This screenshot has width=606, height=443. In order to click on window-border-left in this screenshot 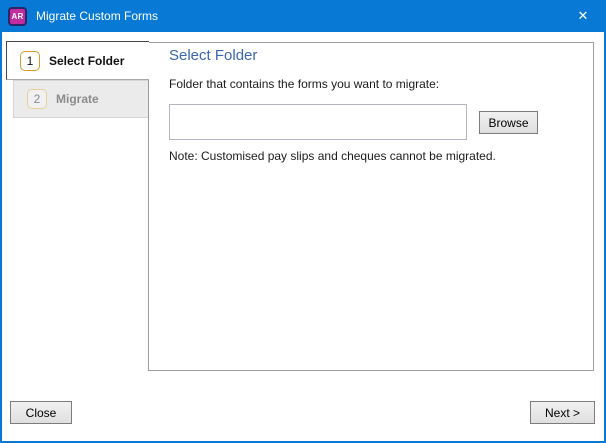, I will do `click(1, 237)`.